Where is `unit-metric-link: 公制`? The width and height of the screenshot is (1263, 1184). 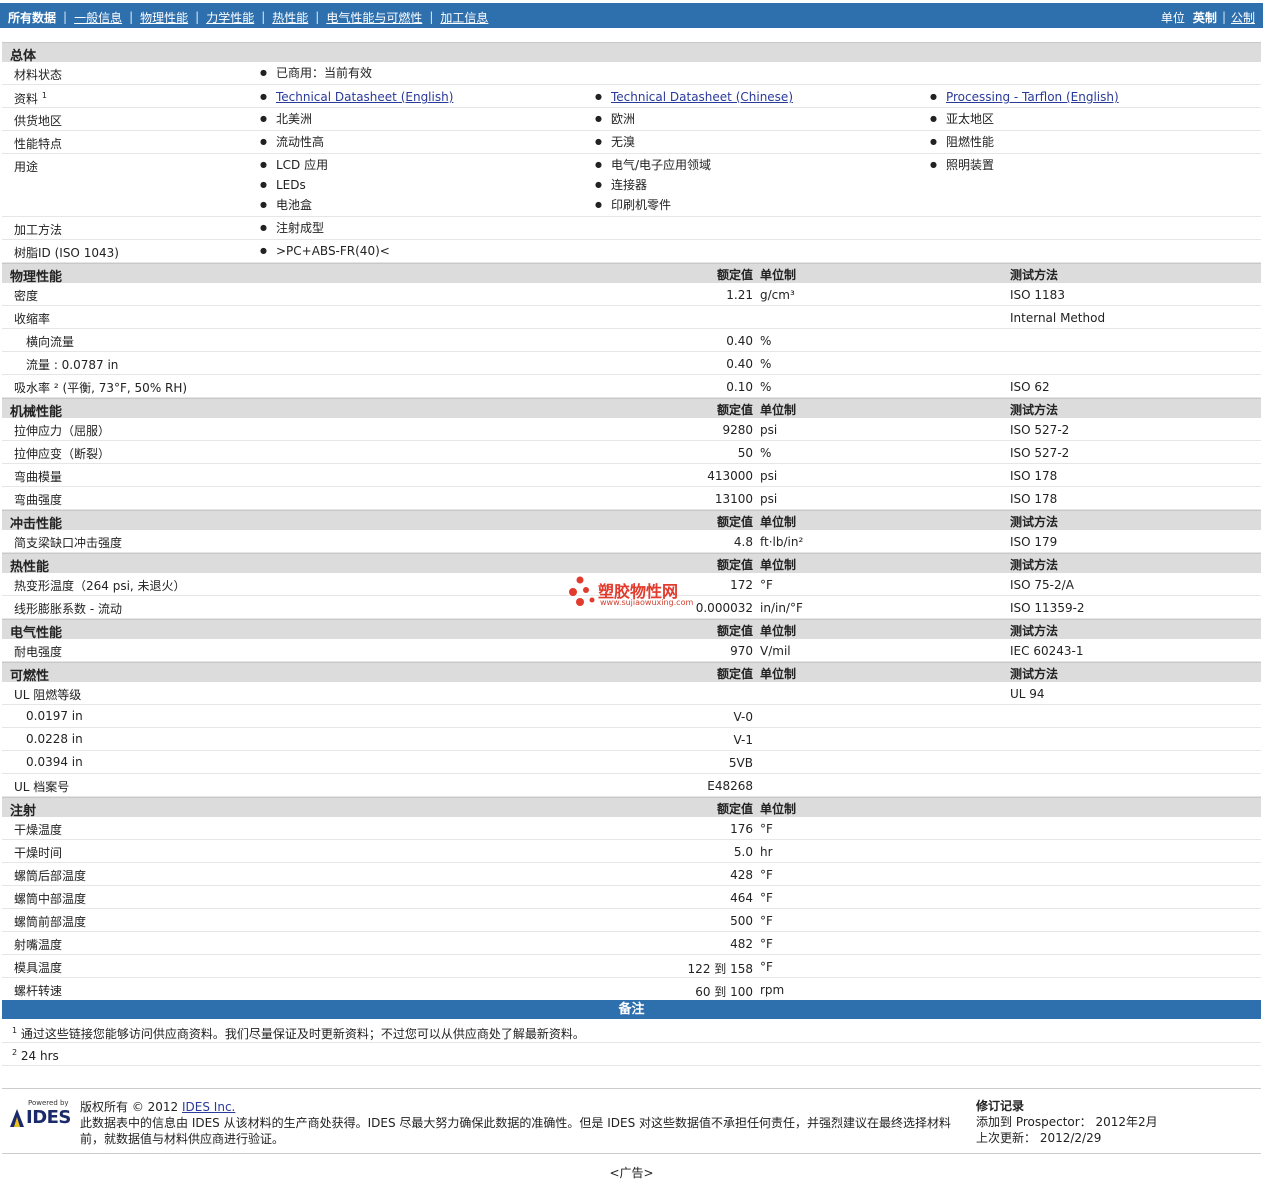
unit-metric-link: 公制 is located at coordinates (1243, 17).